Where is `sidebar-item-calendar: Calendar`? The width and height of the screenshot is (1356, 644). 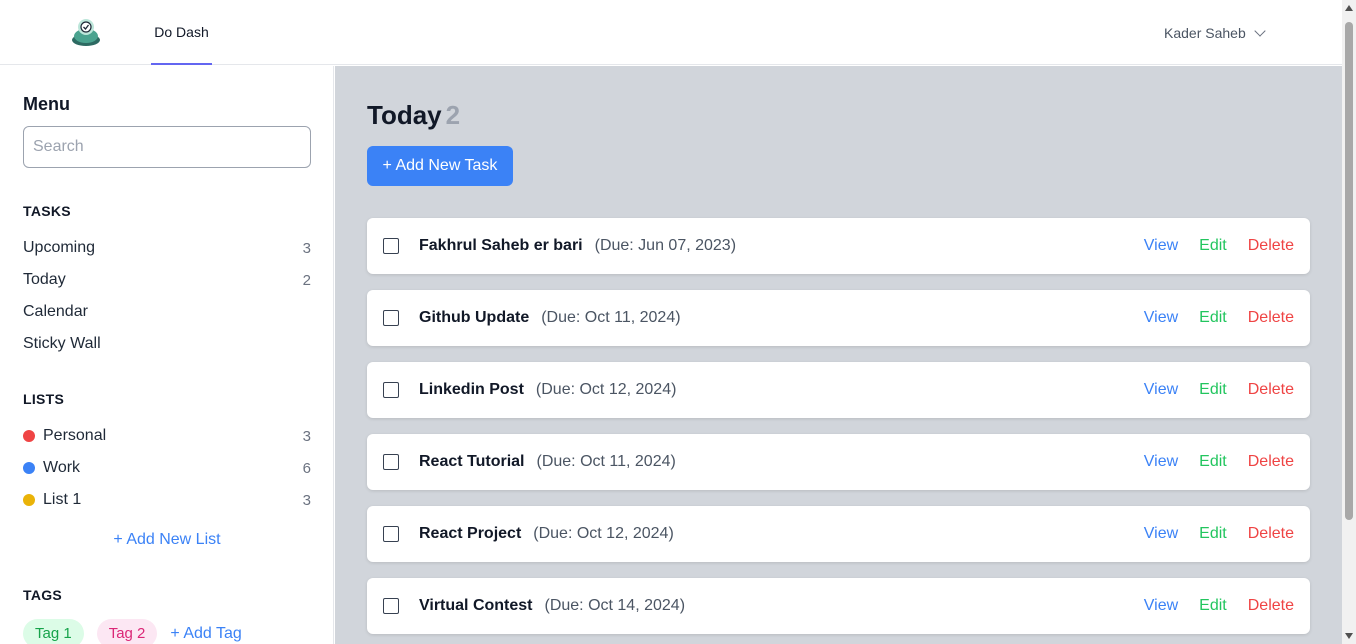 sidebar-item-calendar: Calendar is located at coordinates (167, 312).